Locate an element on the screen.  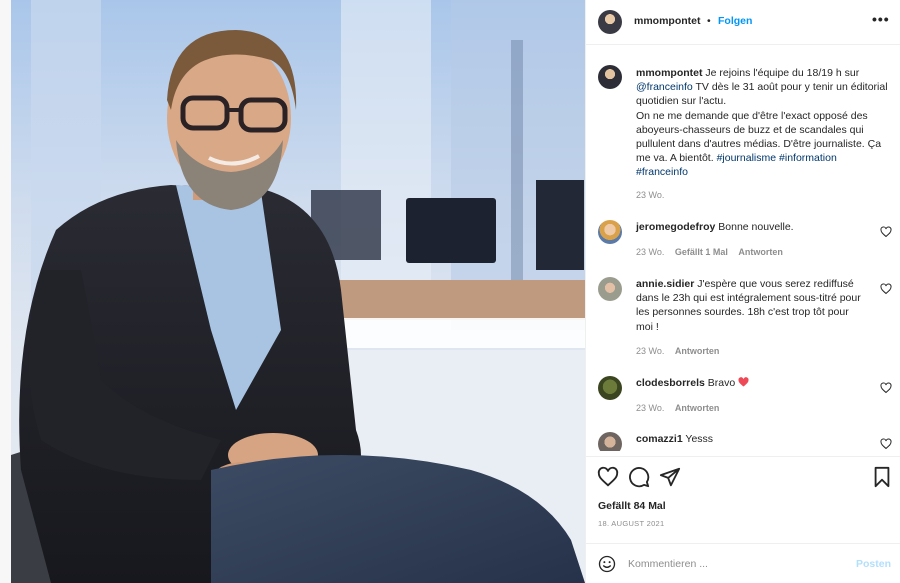
comment-text: Yesss is located at coordinates (698, 439).